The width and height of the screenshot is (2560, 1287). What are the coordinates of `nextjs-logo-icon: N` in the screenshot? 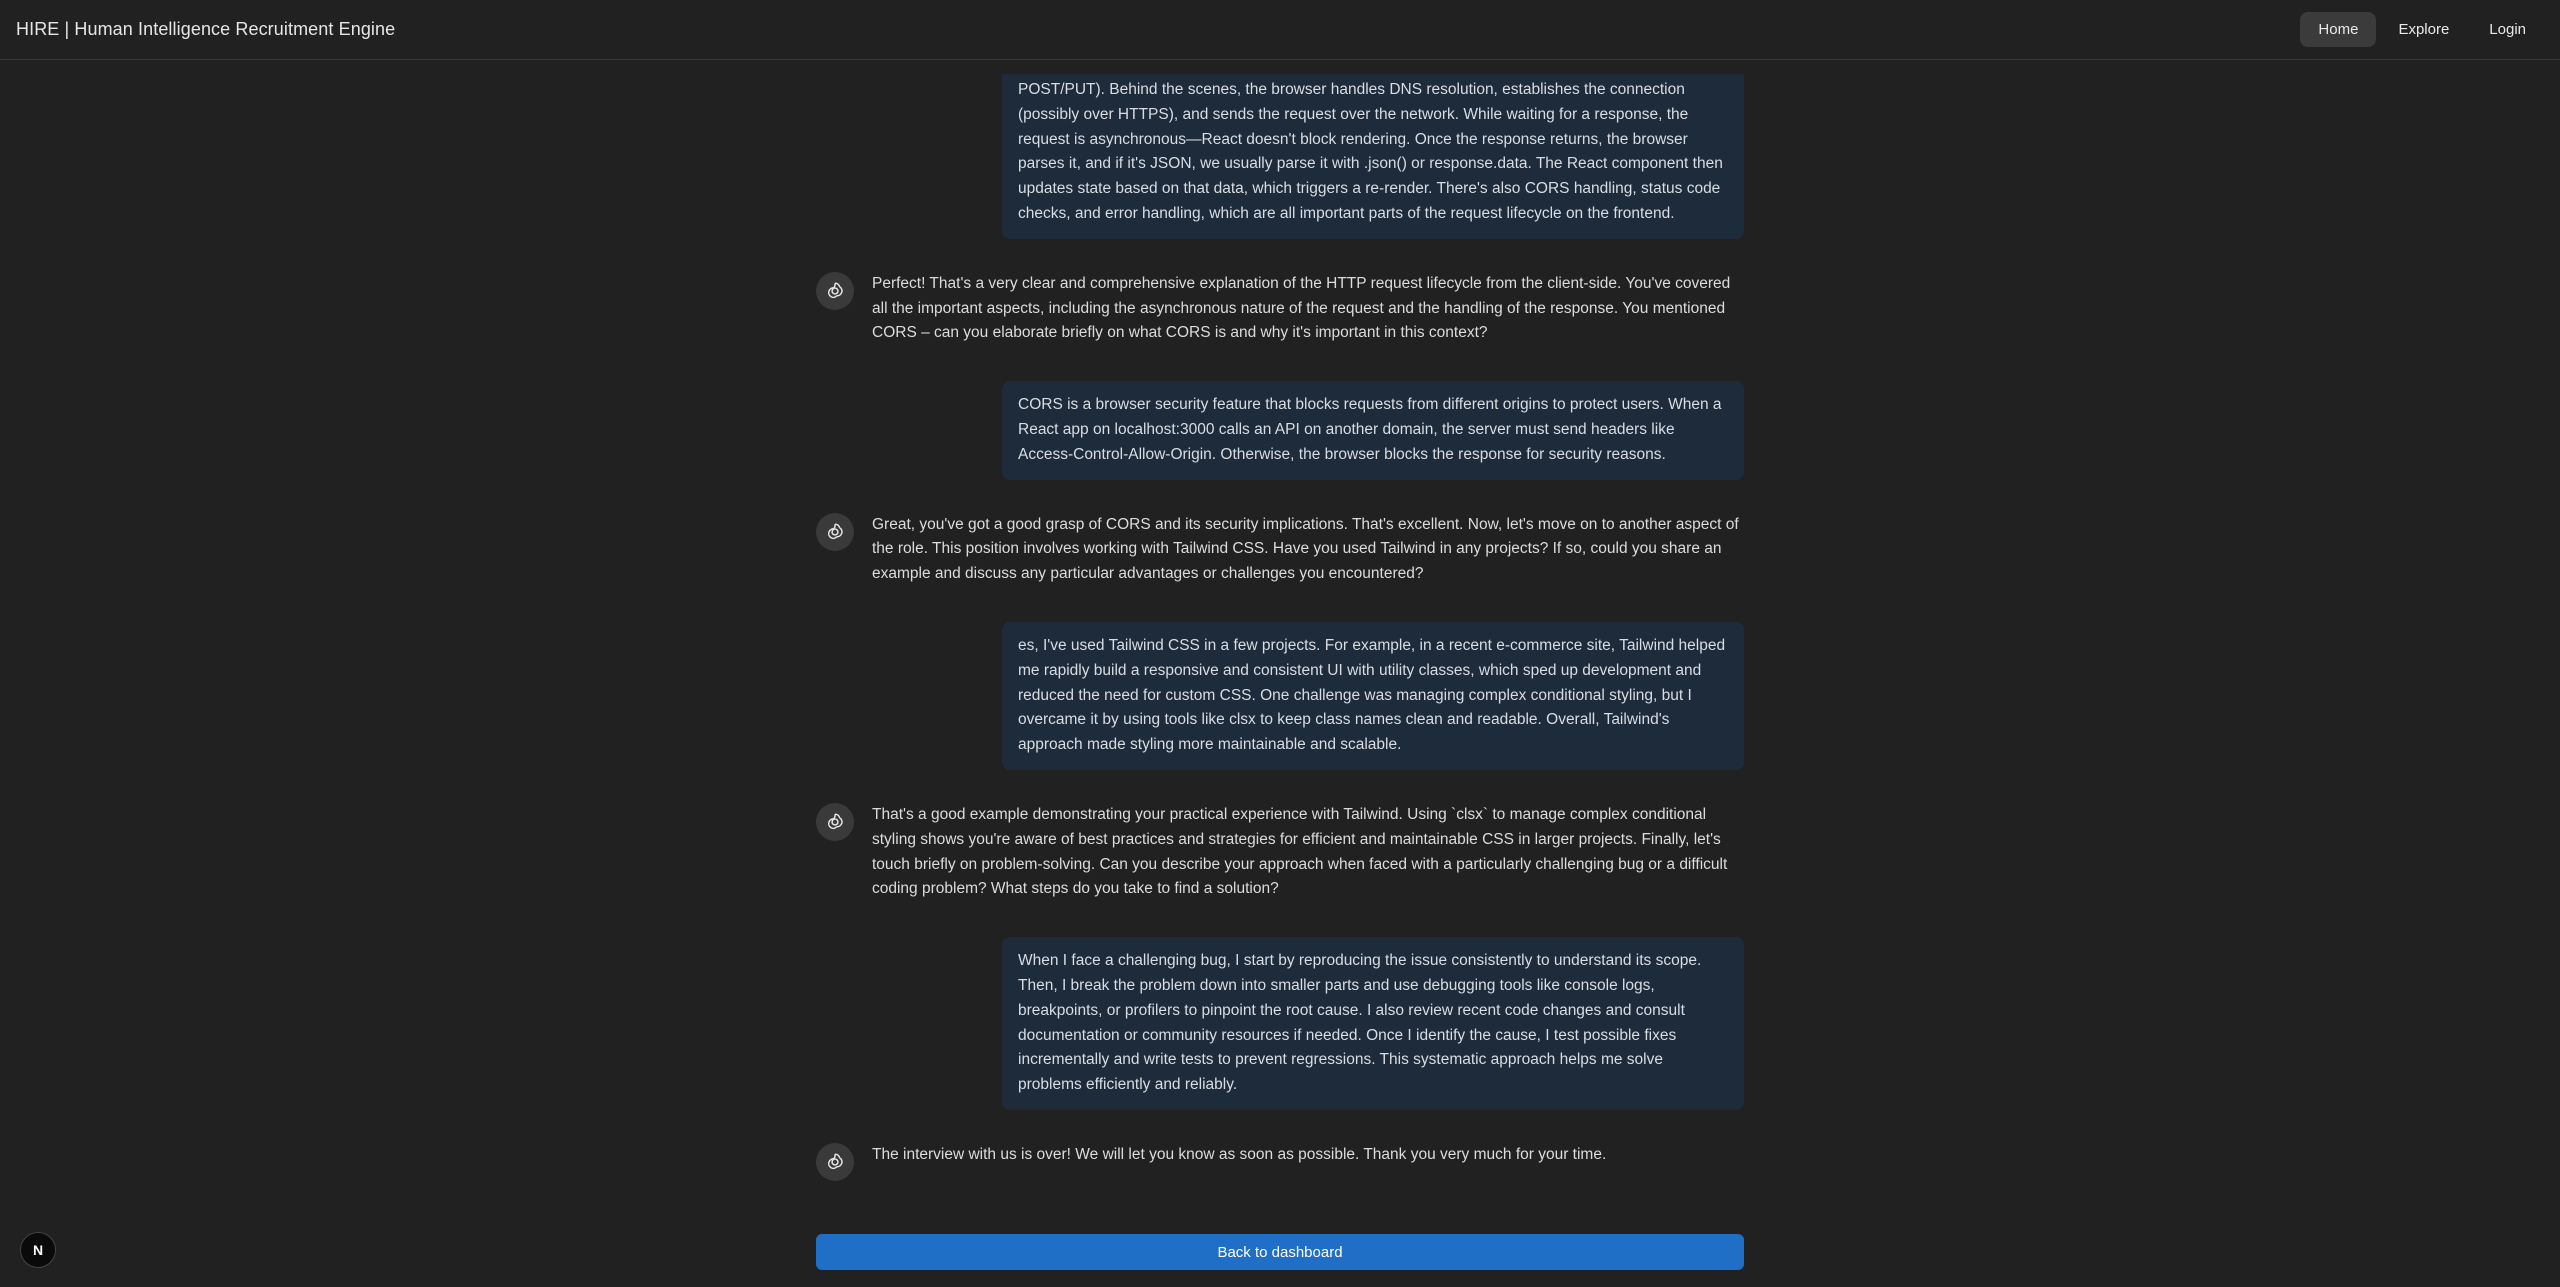 It's located at (38, 1250).